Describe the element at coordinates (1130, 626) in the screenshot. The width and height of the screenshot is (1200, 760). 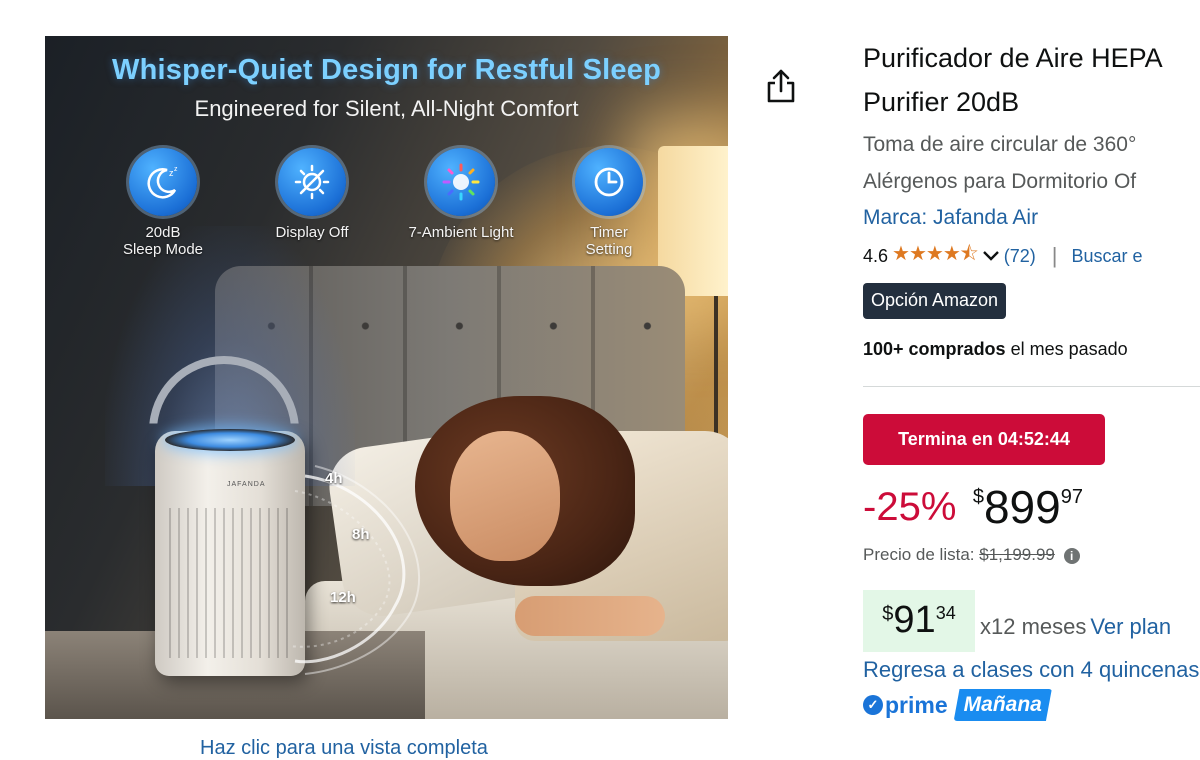
I see `view-plan-link: Ver plan` at that location.